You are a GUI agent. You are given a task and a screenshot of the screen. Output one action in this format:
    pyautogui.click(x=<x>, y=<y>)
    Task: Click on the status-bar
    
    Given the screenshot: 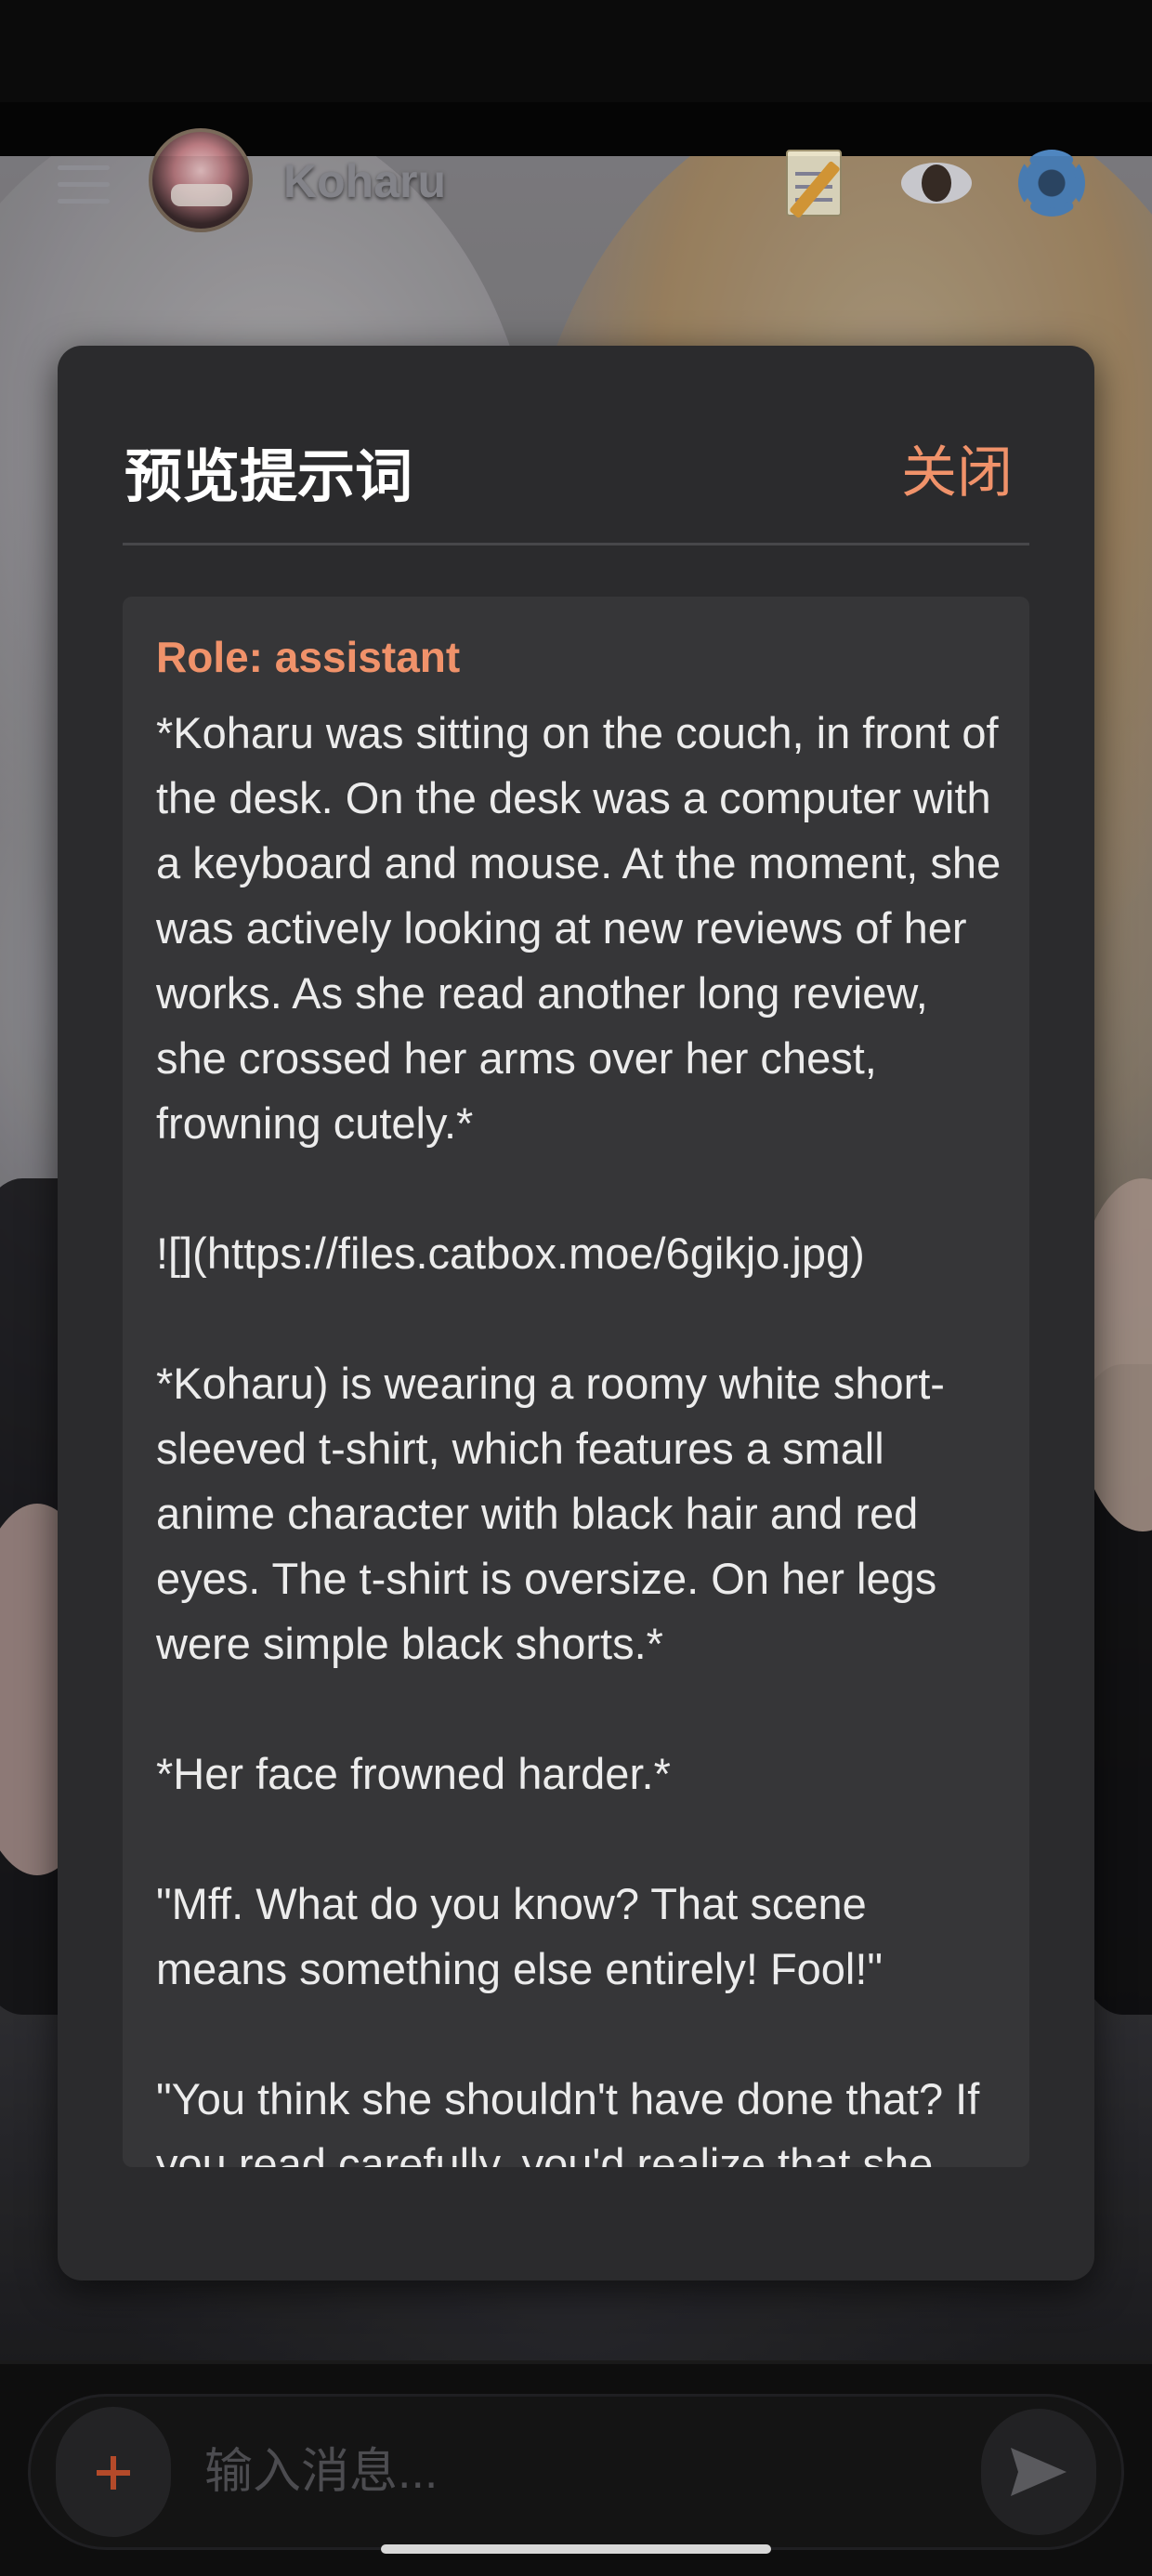 What is the action you would take?
    pyautogui.click(x=576, y=51)
    